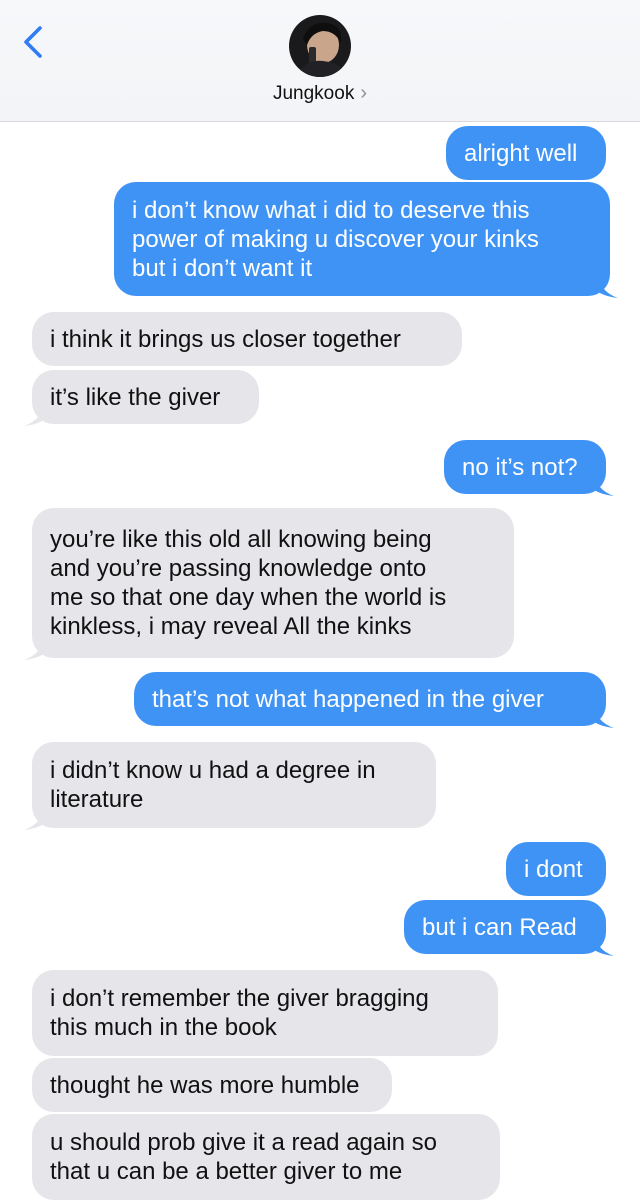  Describe the element at coordinates (348, 699) in the screenshot. I see `message-text: that’s not what happened in the giver` at that location.